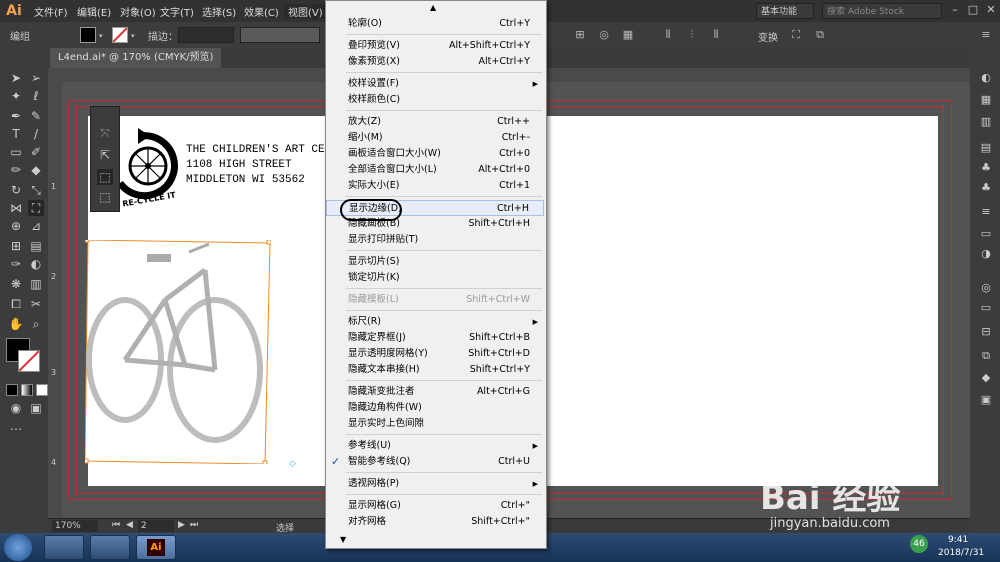 This screenshot has width=1000, height=562. I want to click on stock-search-input: 搜索 Adobe Stock, so click(882, 11).